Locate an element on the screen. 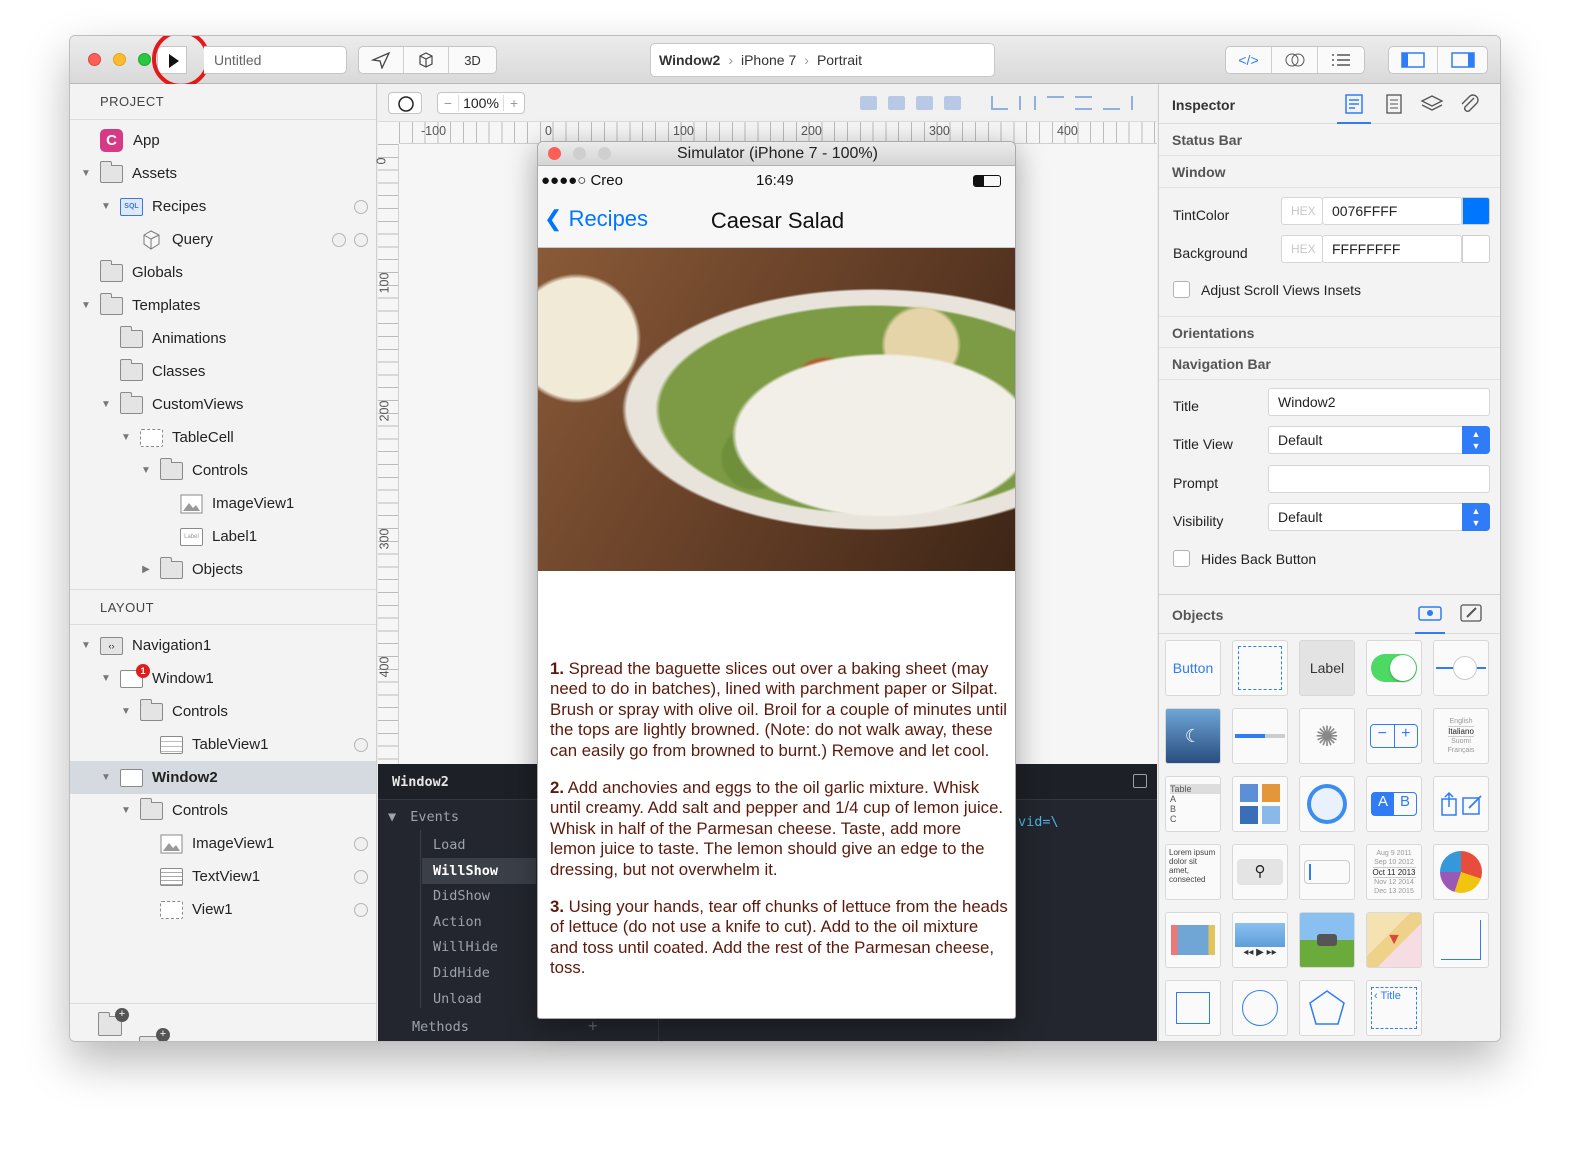 This screenshot has height=1156, width=1593. simulator-close-button is located at coordinates (554, 153).